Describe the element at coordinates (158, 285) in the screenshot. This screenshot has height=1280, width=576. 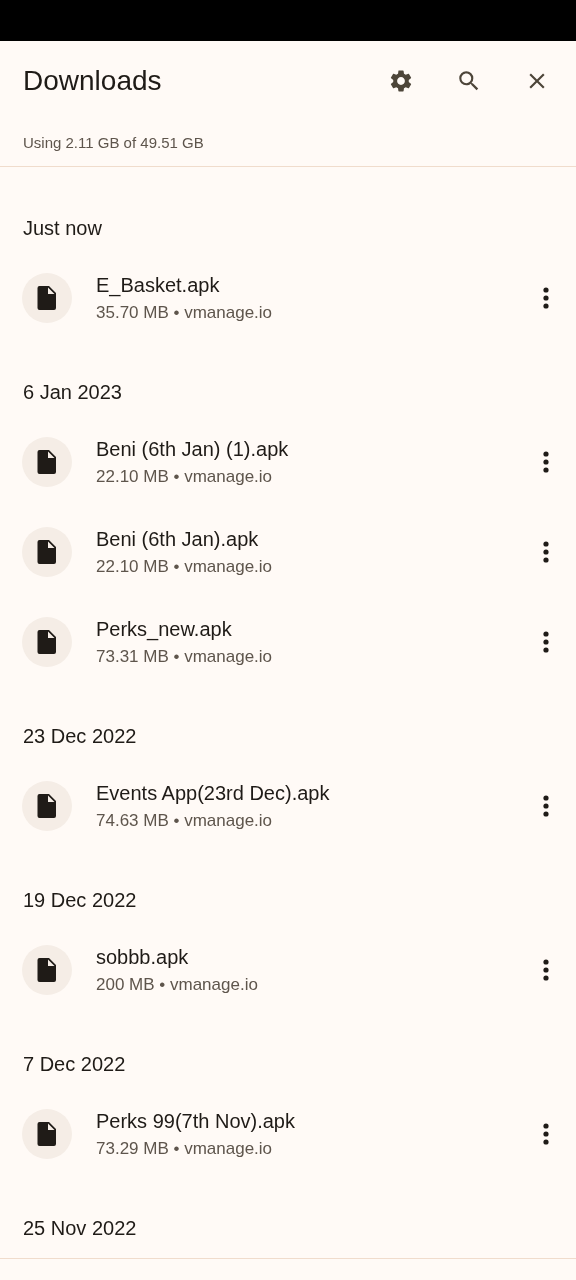
I see `file-name: E_Basket.apk` at that location.